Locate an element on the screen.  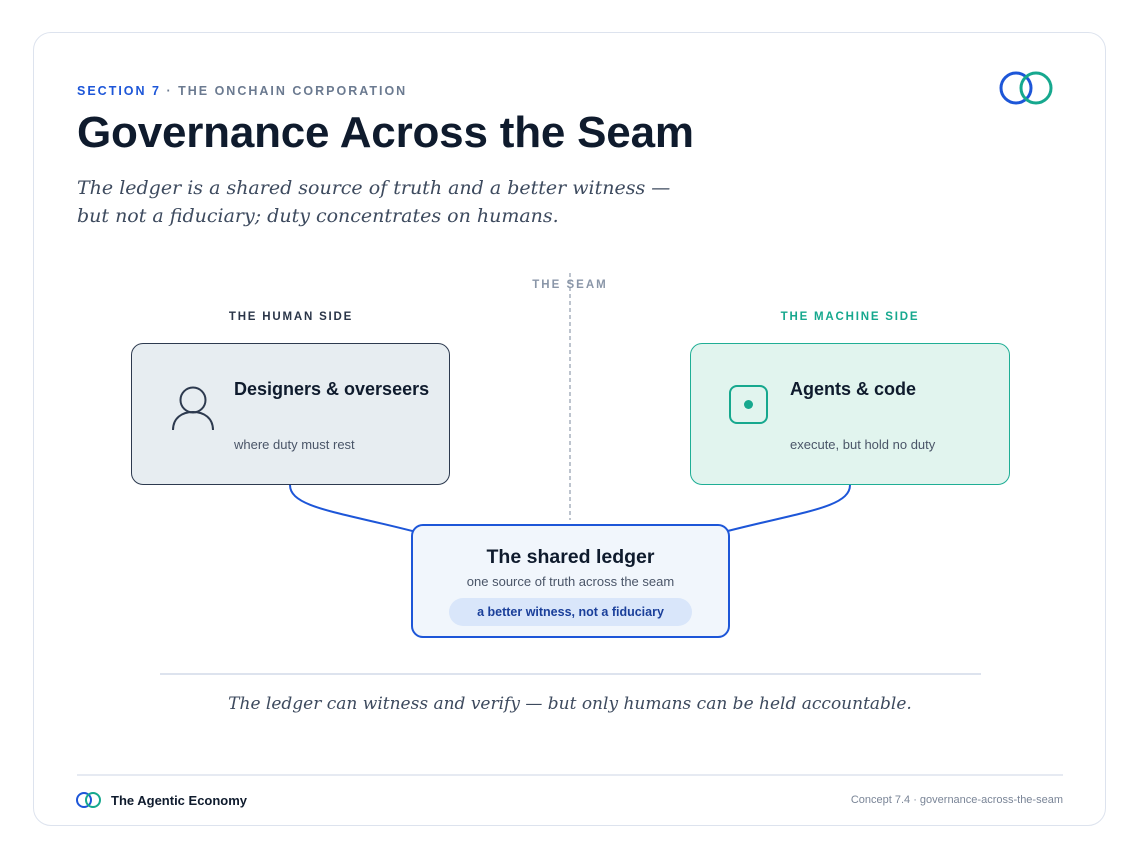
person-icon is located at coordinates (193, 408).